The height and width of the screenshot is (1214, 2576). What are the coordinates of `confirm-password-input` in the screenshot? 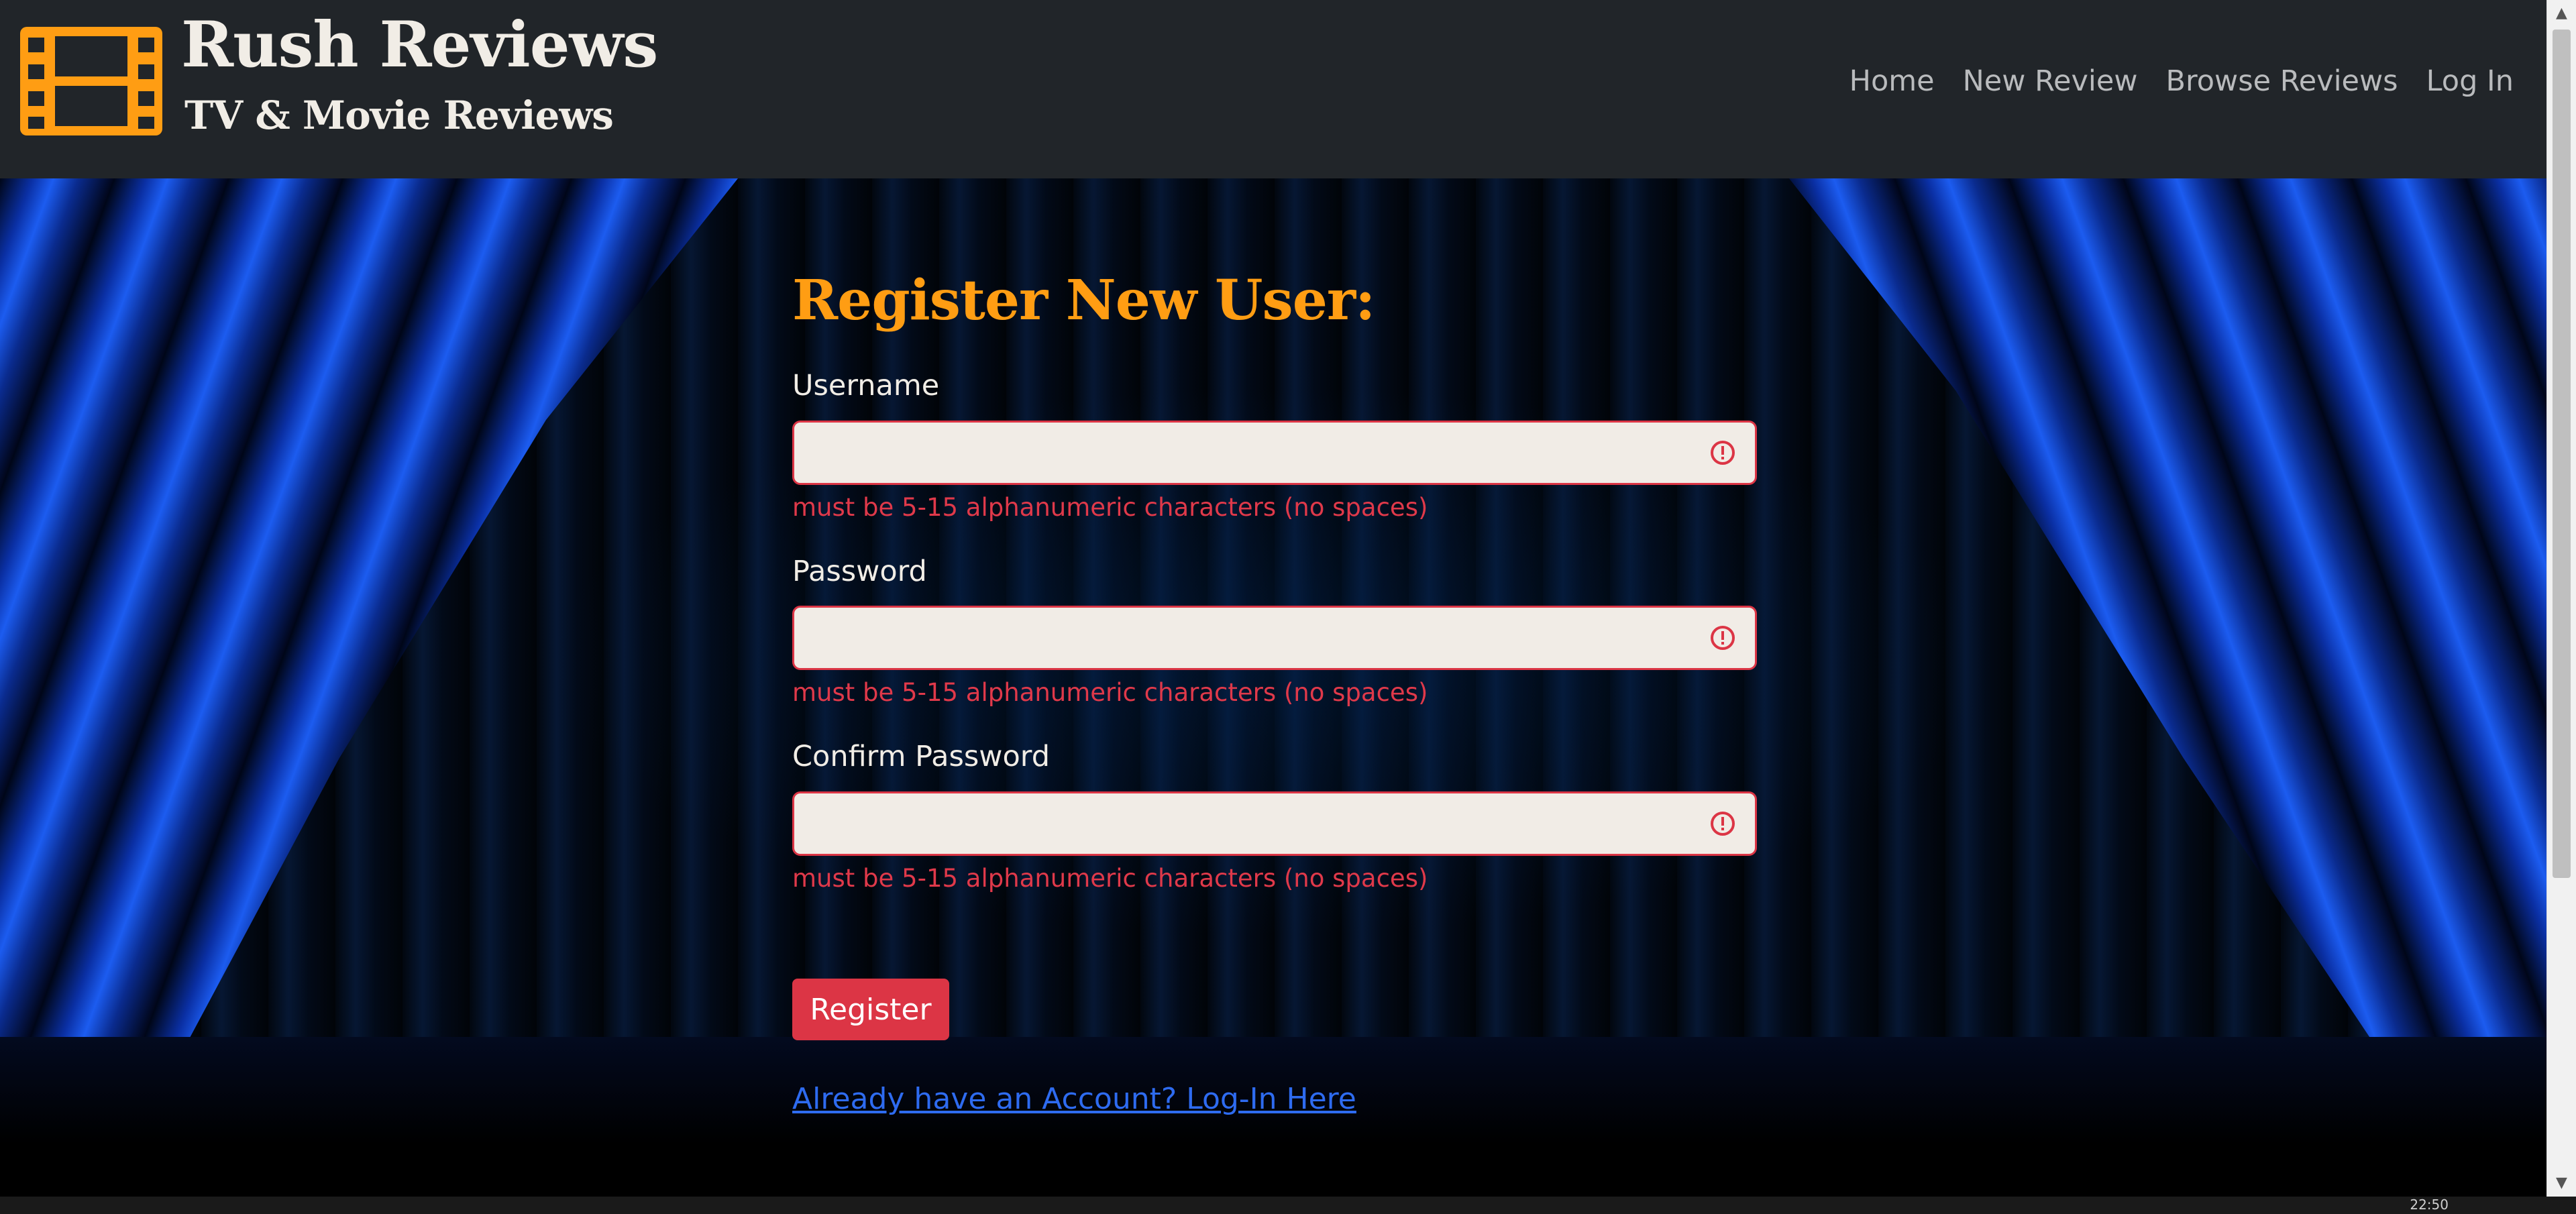 It's located at (1274, 823).